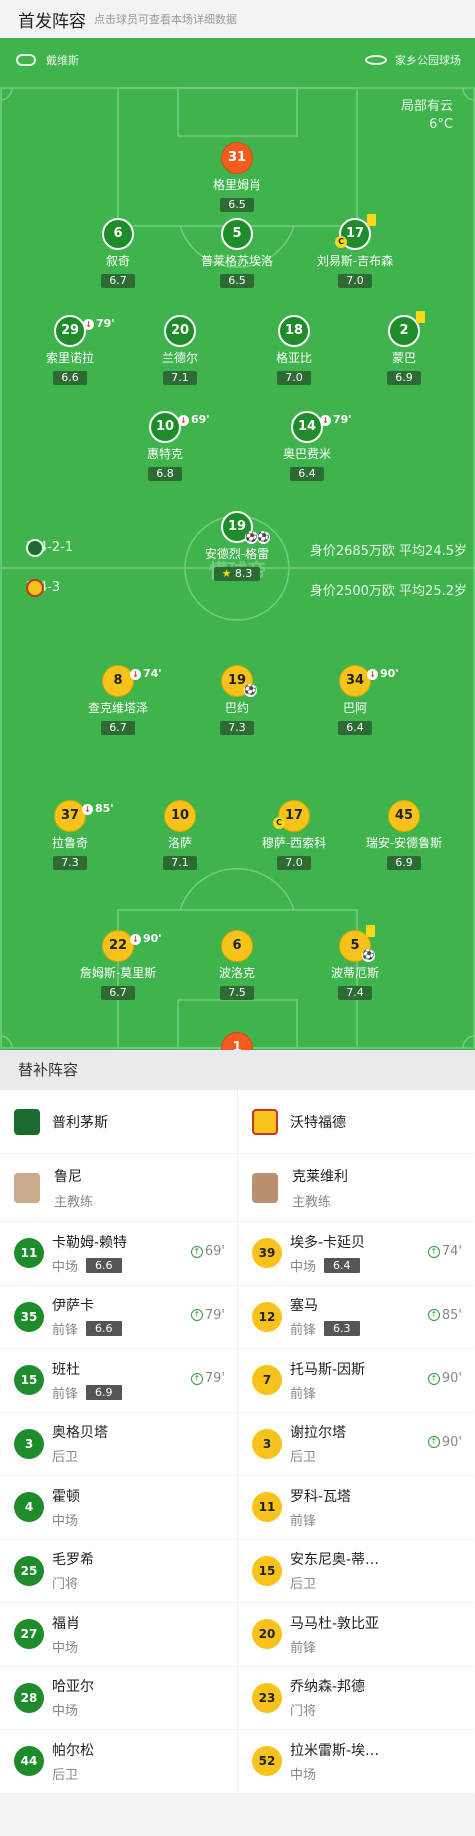  What do you see at coordinates (404, 330) in the screenshot?
I see `player-number: 2` at bounding box center [404, 330].